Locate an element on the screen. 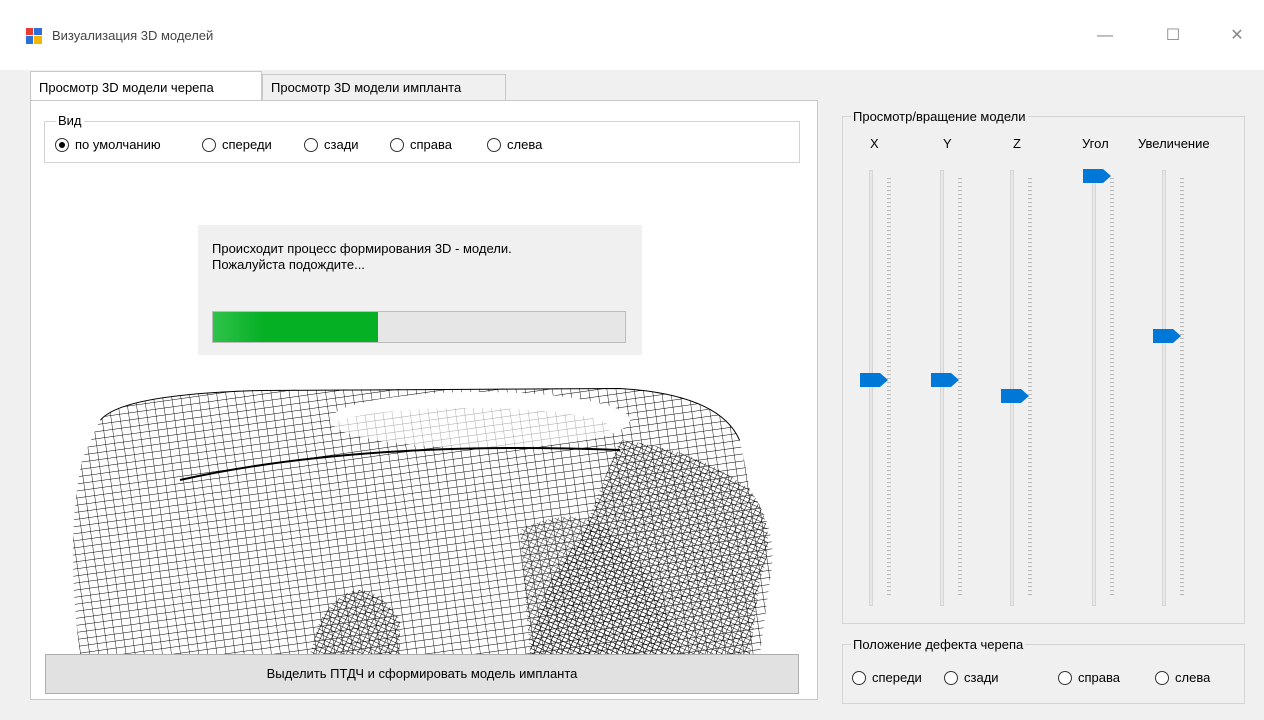  maximize-button: ☐ is located at coordinates (1173, 36).